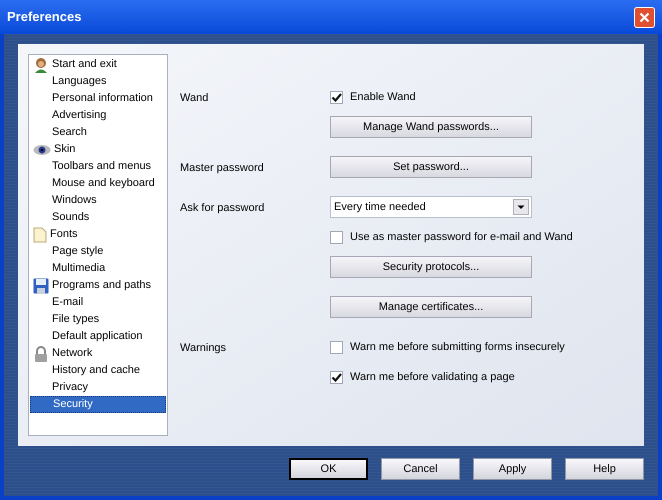 The image size is (662, 500). Describe the element at coordinates (98, 98) in the screenshot. I see `category-item: Personal information` at that location.